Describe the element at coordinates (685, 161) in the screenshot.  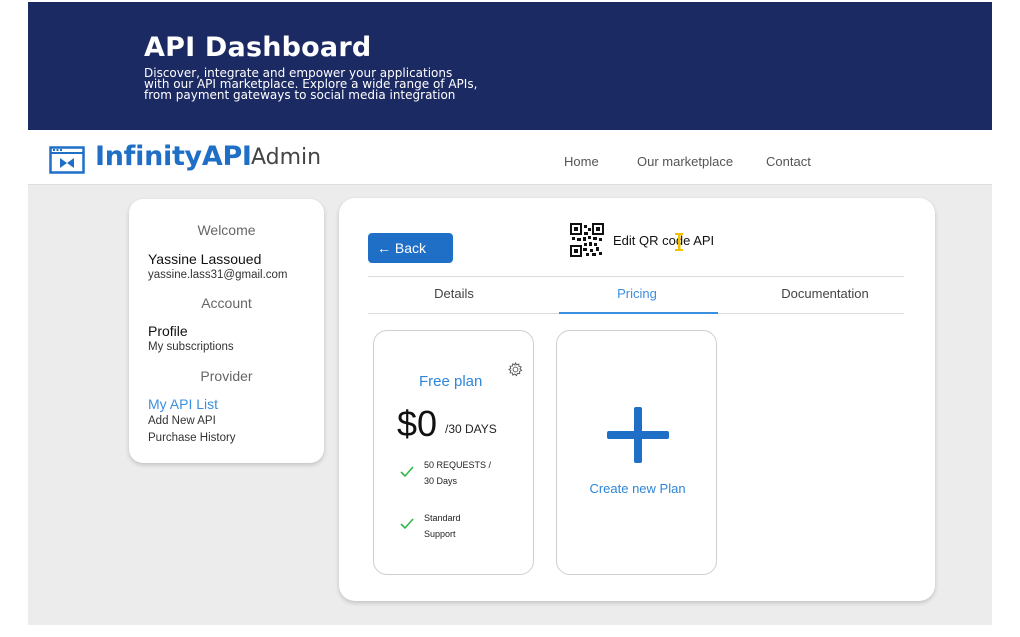
I see `nav-link-marketplace: Our marketplace` at that location.